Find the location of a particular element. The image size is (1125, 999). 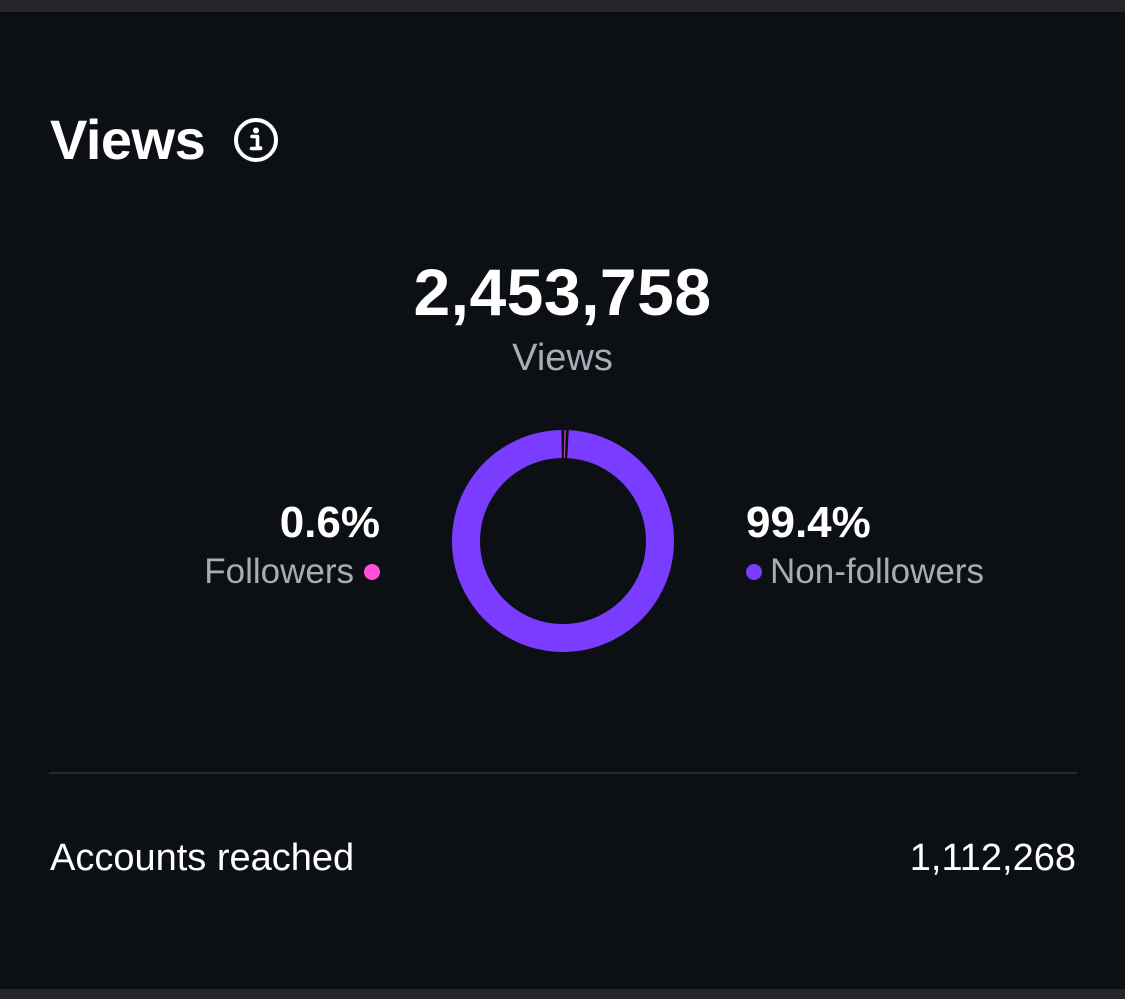

non-followers-label: Non-followers is located at coordinates (877, 571).